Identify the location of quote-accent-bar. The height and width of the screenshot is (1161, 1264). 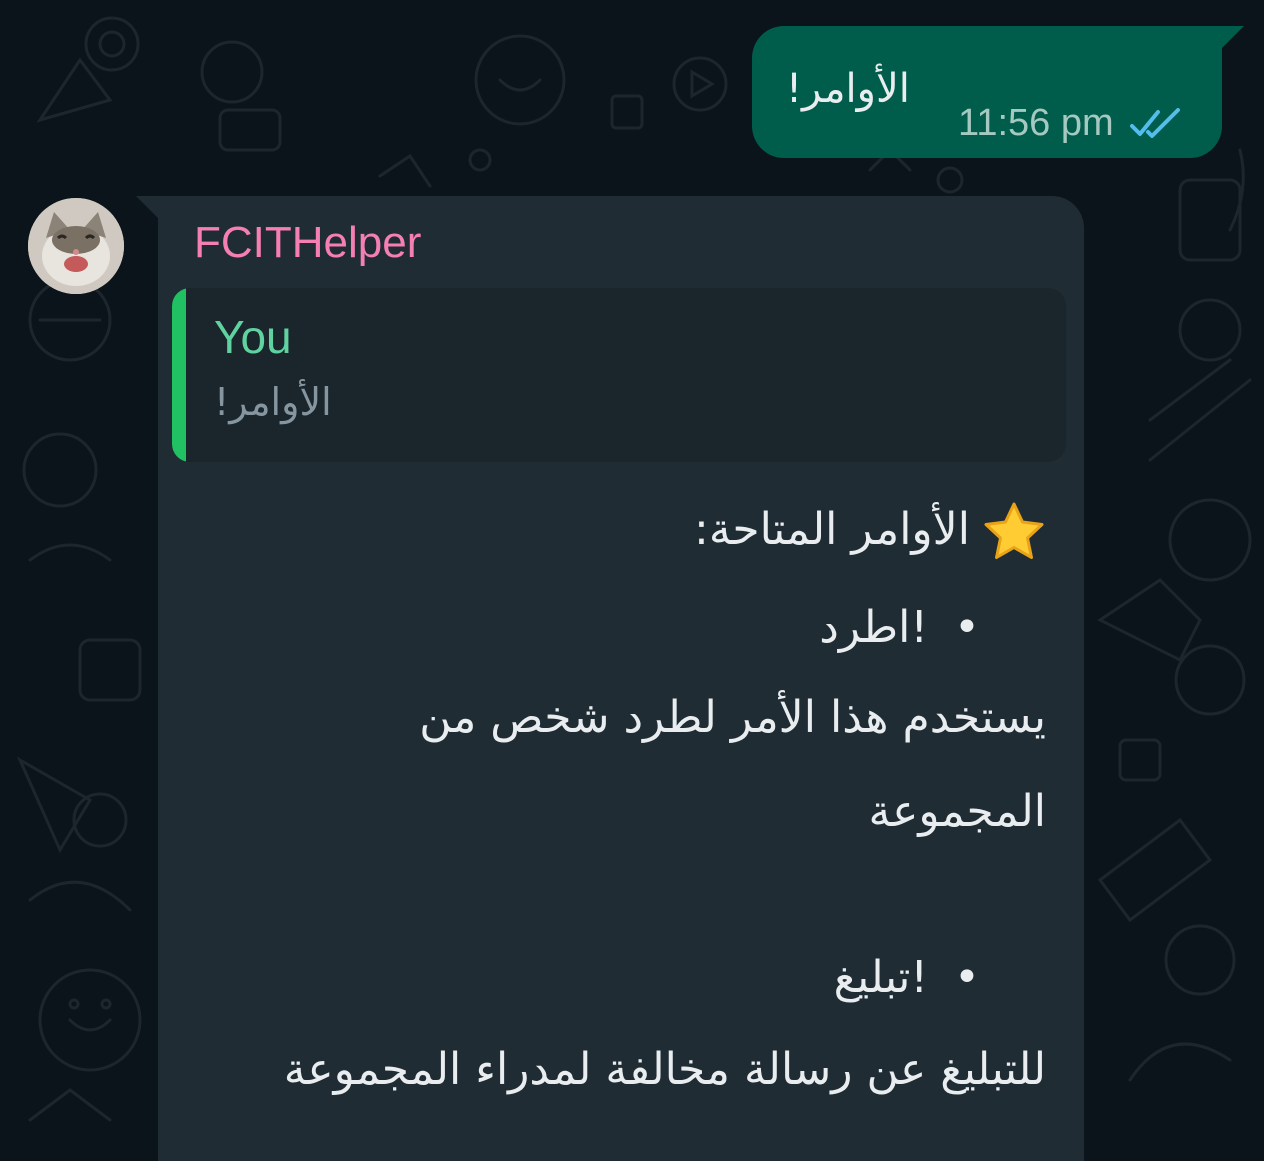
(179, 375).